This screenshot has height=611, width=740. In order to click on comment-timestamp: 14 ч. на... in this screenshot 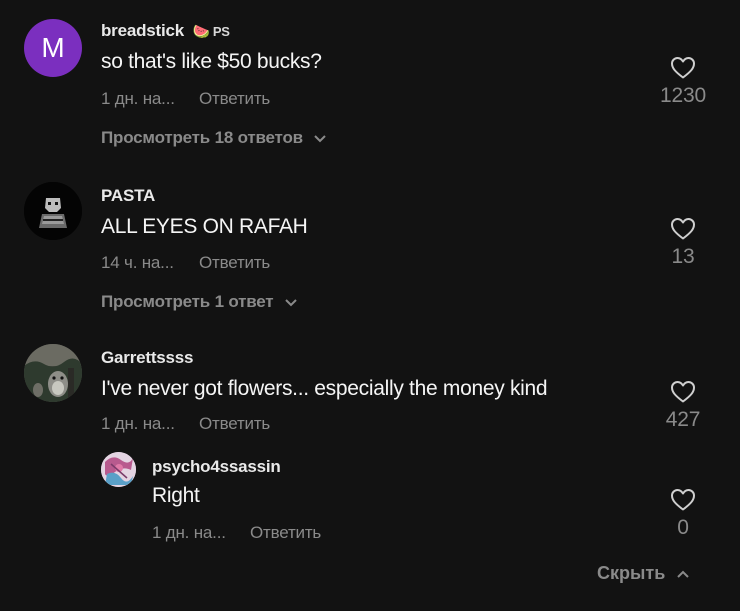, I will do `click(137, 262)`.